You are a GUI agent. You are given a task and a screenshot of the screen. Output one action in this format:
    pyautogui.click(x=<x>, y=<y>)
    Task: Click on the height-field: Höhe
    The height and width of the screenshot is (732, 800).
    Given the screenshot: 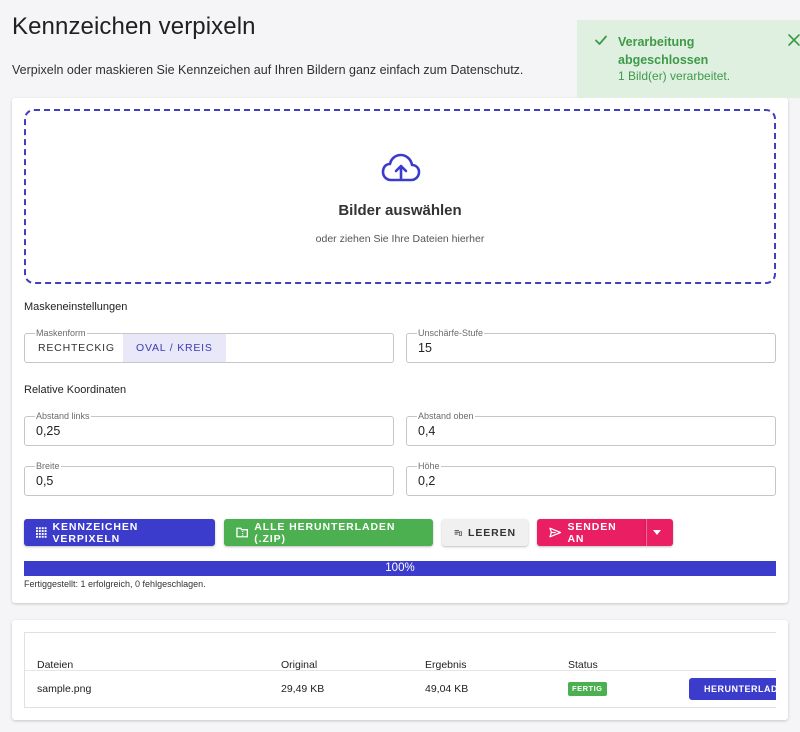 What is the action you would take?
    pyautogui.click(x=591, y=478)
    